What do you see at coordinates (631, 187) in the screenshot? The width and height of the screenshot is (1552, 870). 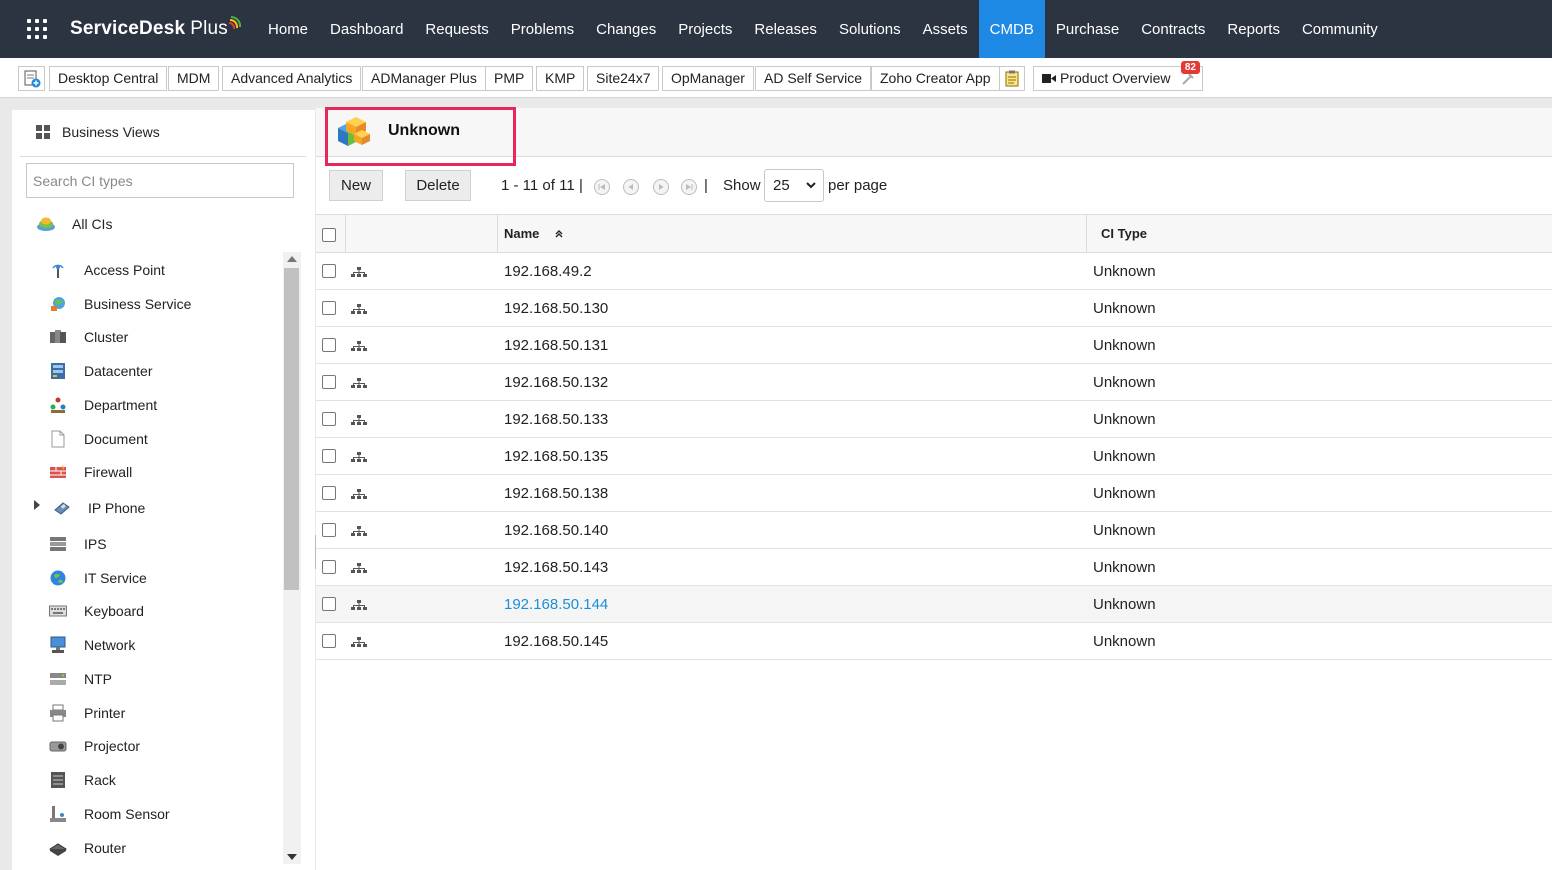 I see `previous-page-icon` at bounding box center [631, 187].